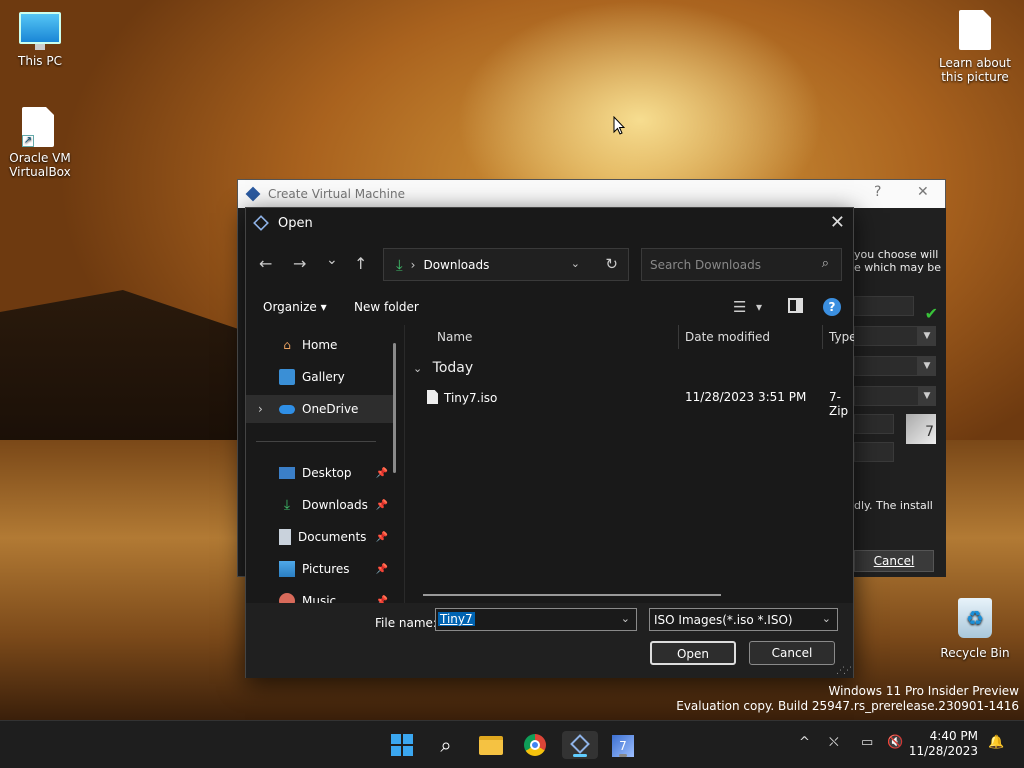 The width and height of the screenshot is (1024, 768). I want to click on column-header-date: Date modified, so click(751, 337).